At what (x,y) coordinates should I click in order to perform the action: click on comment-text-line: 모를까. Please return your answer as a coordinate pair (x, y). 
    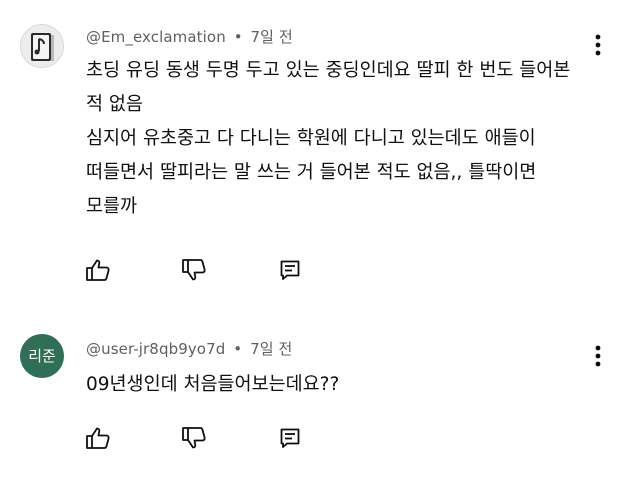
    Looking at the image, I should click on (112, 206).